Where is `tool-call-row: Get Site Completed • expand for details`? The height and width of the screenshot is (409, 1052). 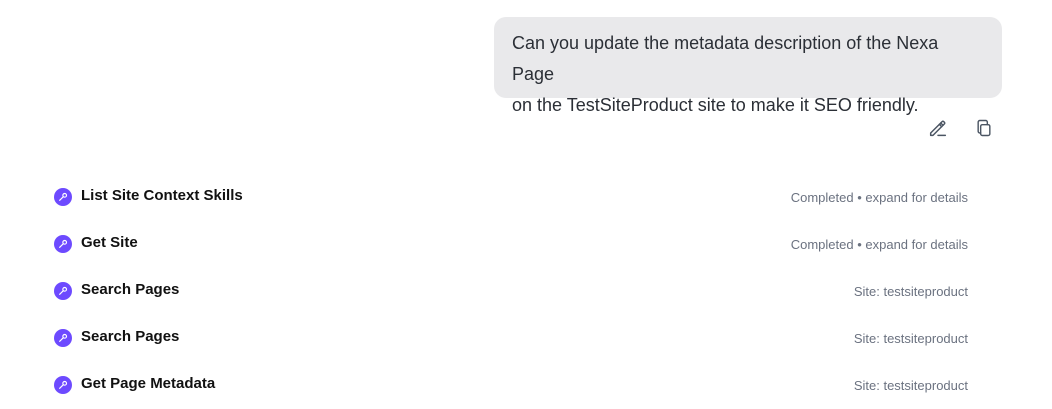
tool-call-row: Get Site Completed • expand for details is located at coordinates (511, 254).